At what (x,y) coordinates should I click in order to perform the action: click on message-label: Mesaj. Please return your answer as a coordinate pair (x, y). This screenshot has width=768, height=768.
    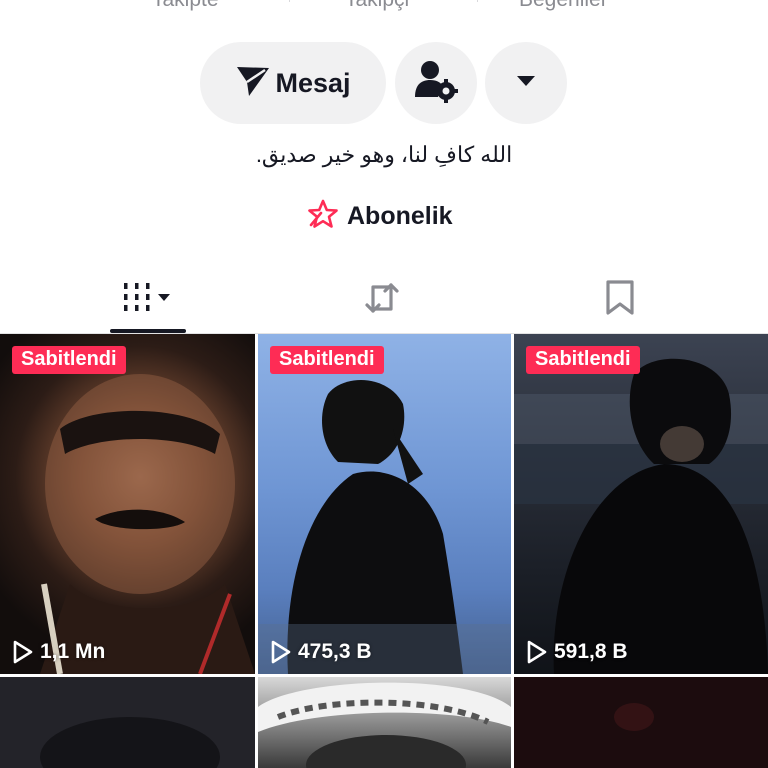
    Looking at the image, I should click on (313, 82).